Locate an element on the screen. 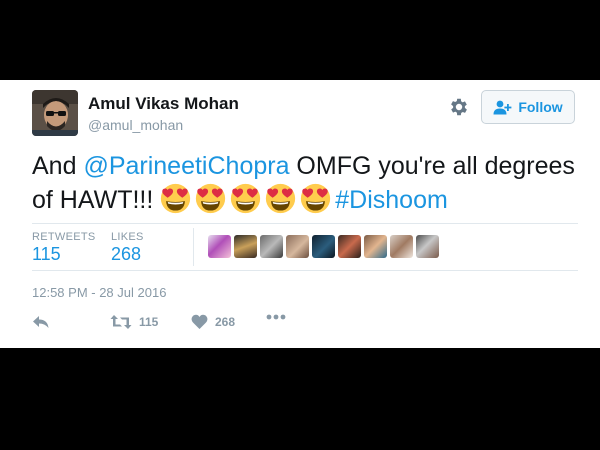  author-name: Amul Vikas Mohan is located at coordinates (163, 104).